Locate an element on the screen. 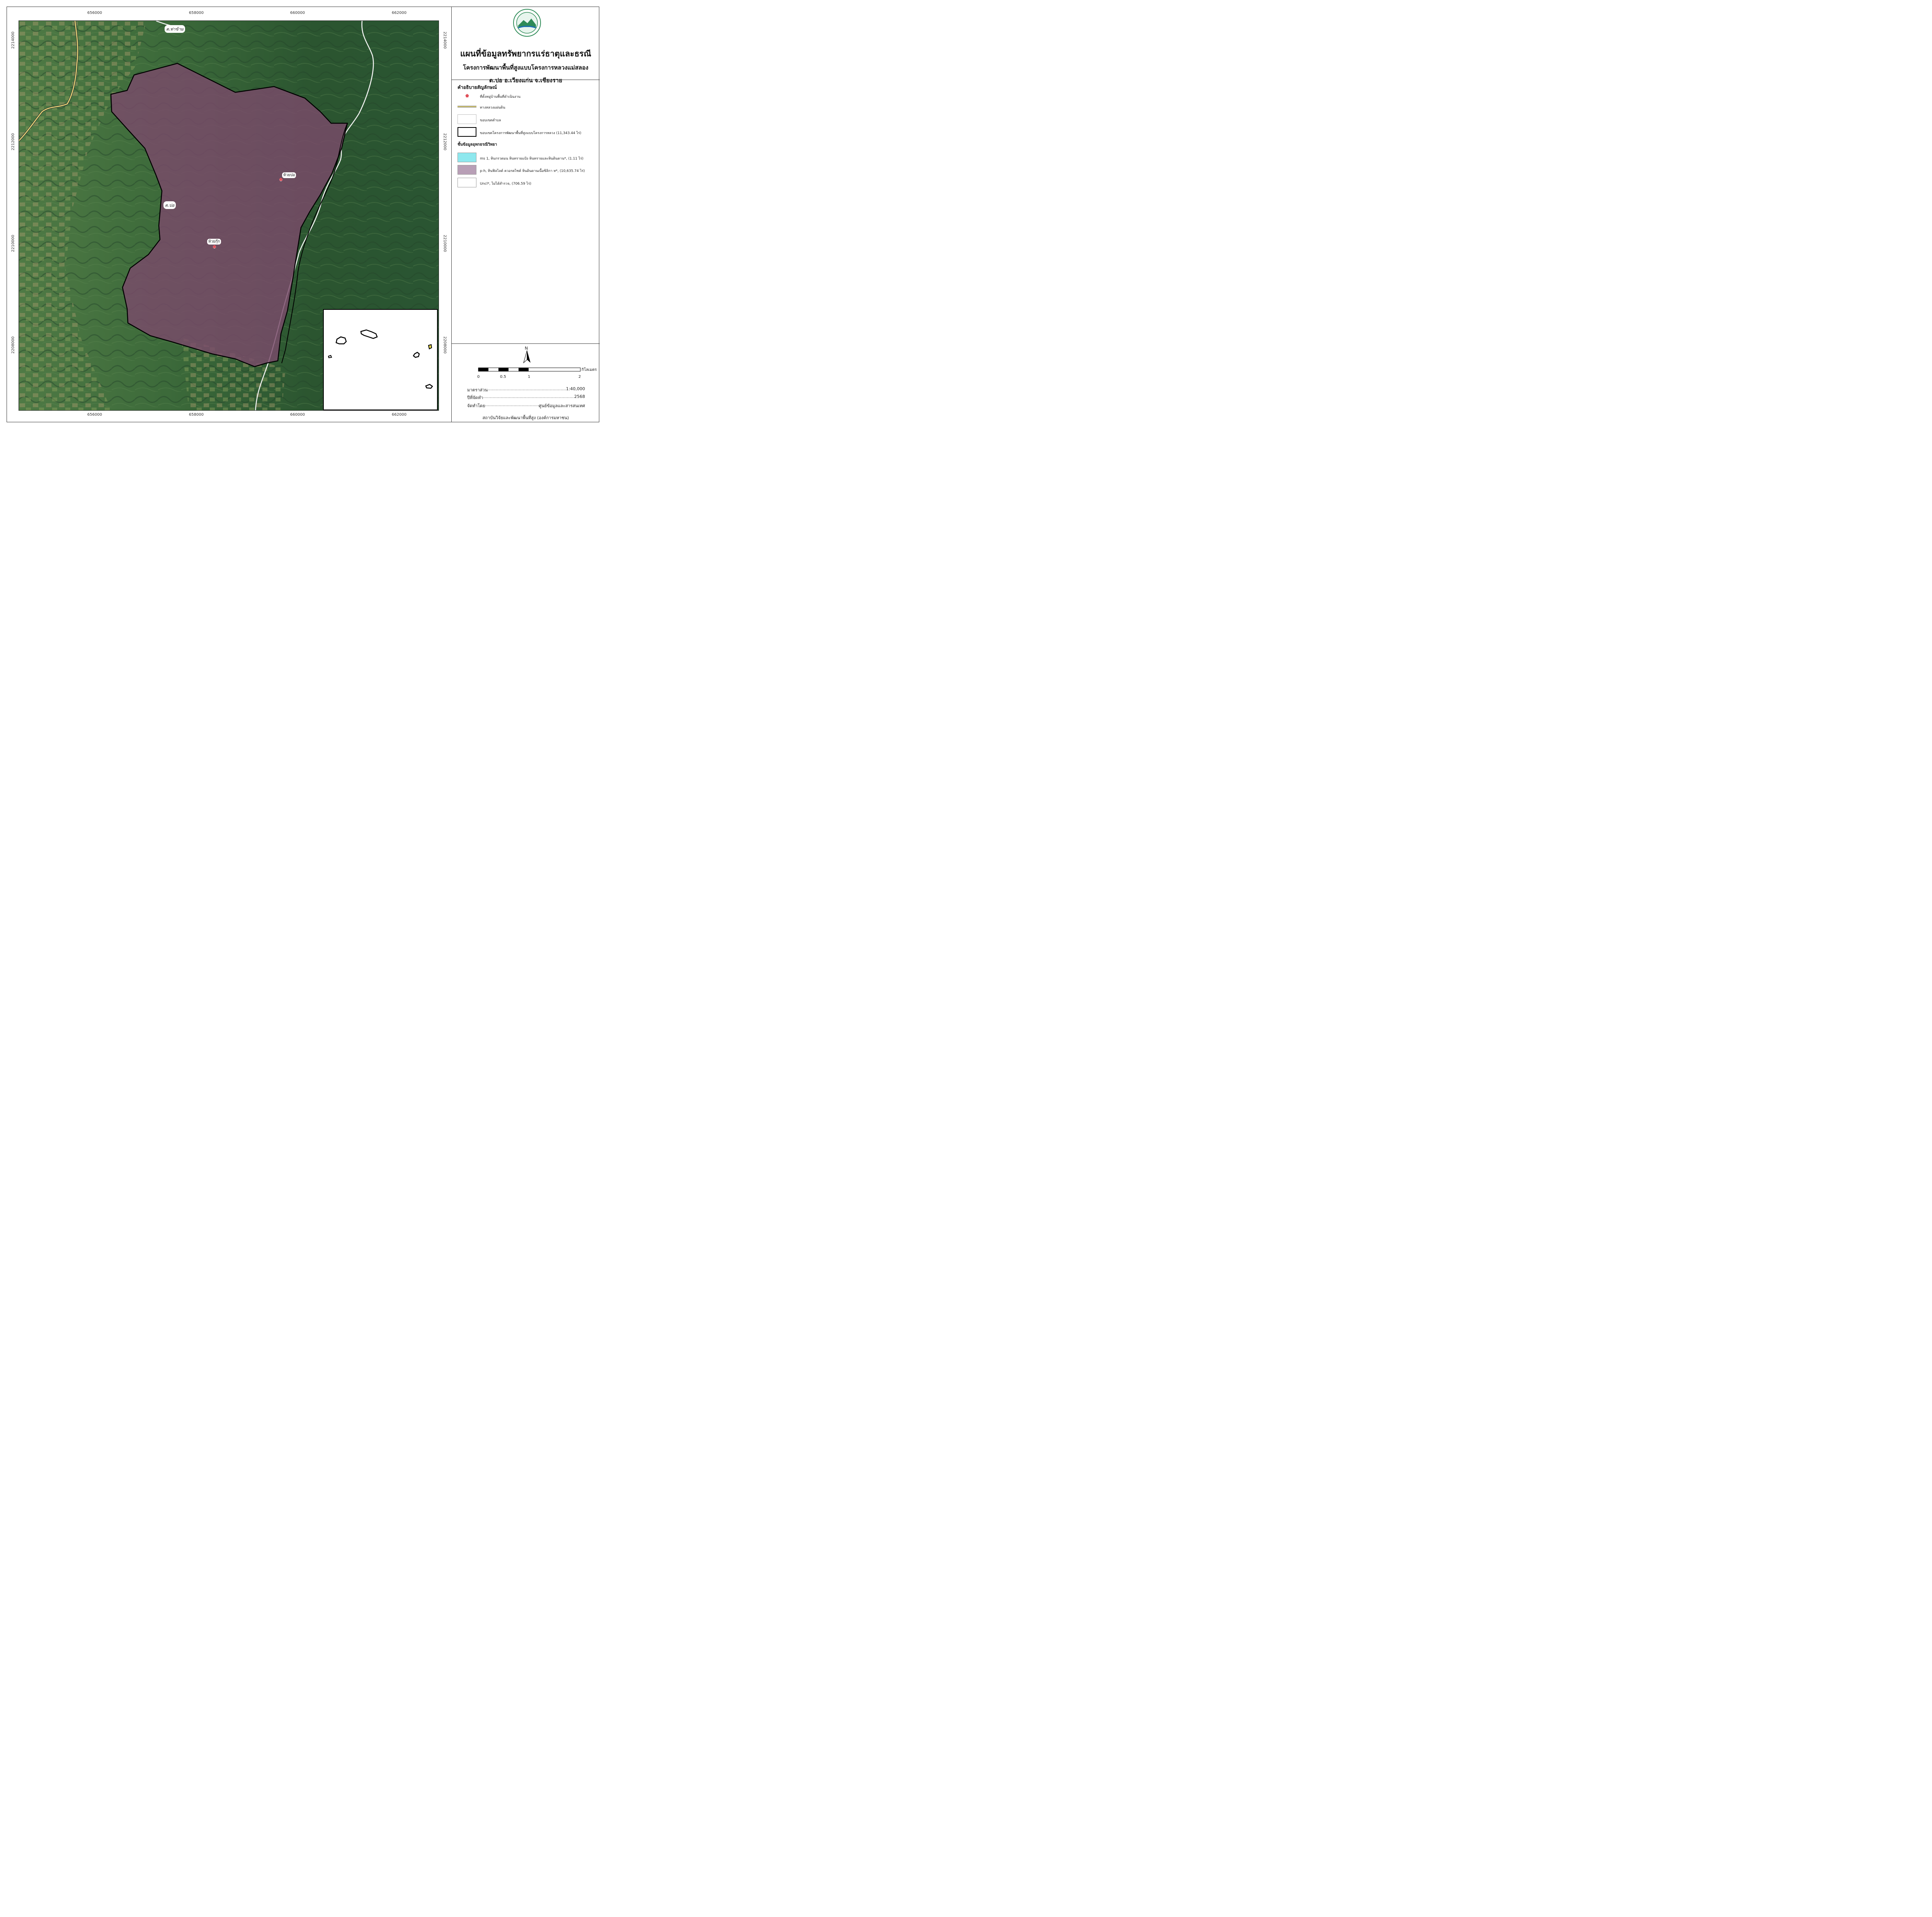 This screenshot has width=1932, height=1917. organization-logo-icon is located at coordinates (527, 23).